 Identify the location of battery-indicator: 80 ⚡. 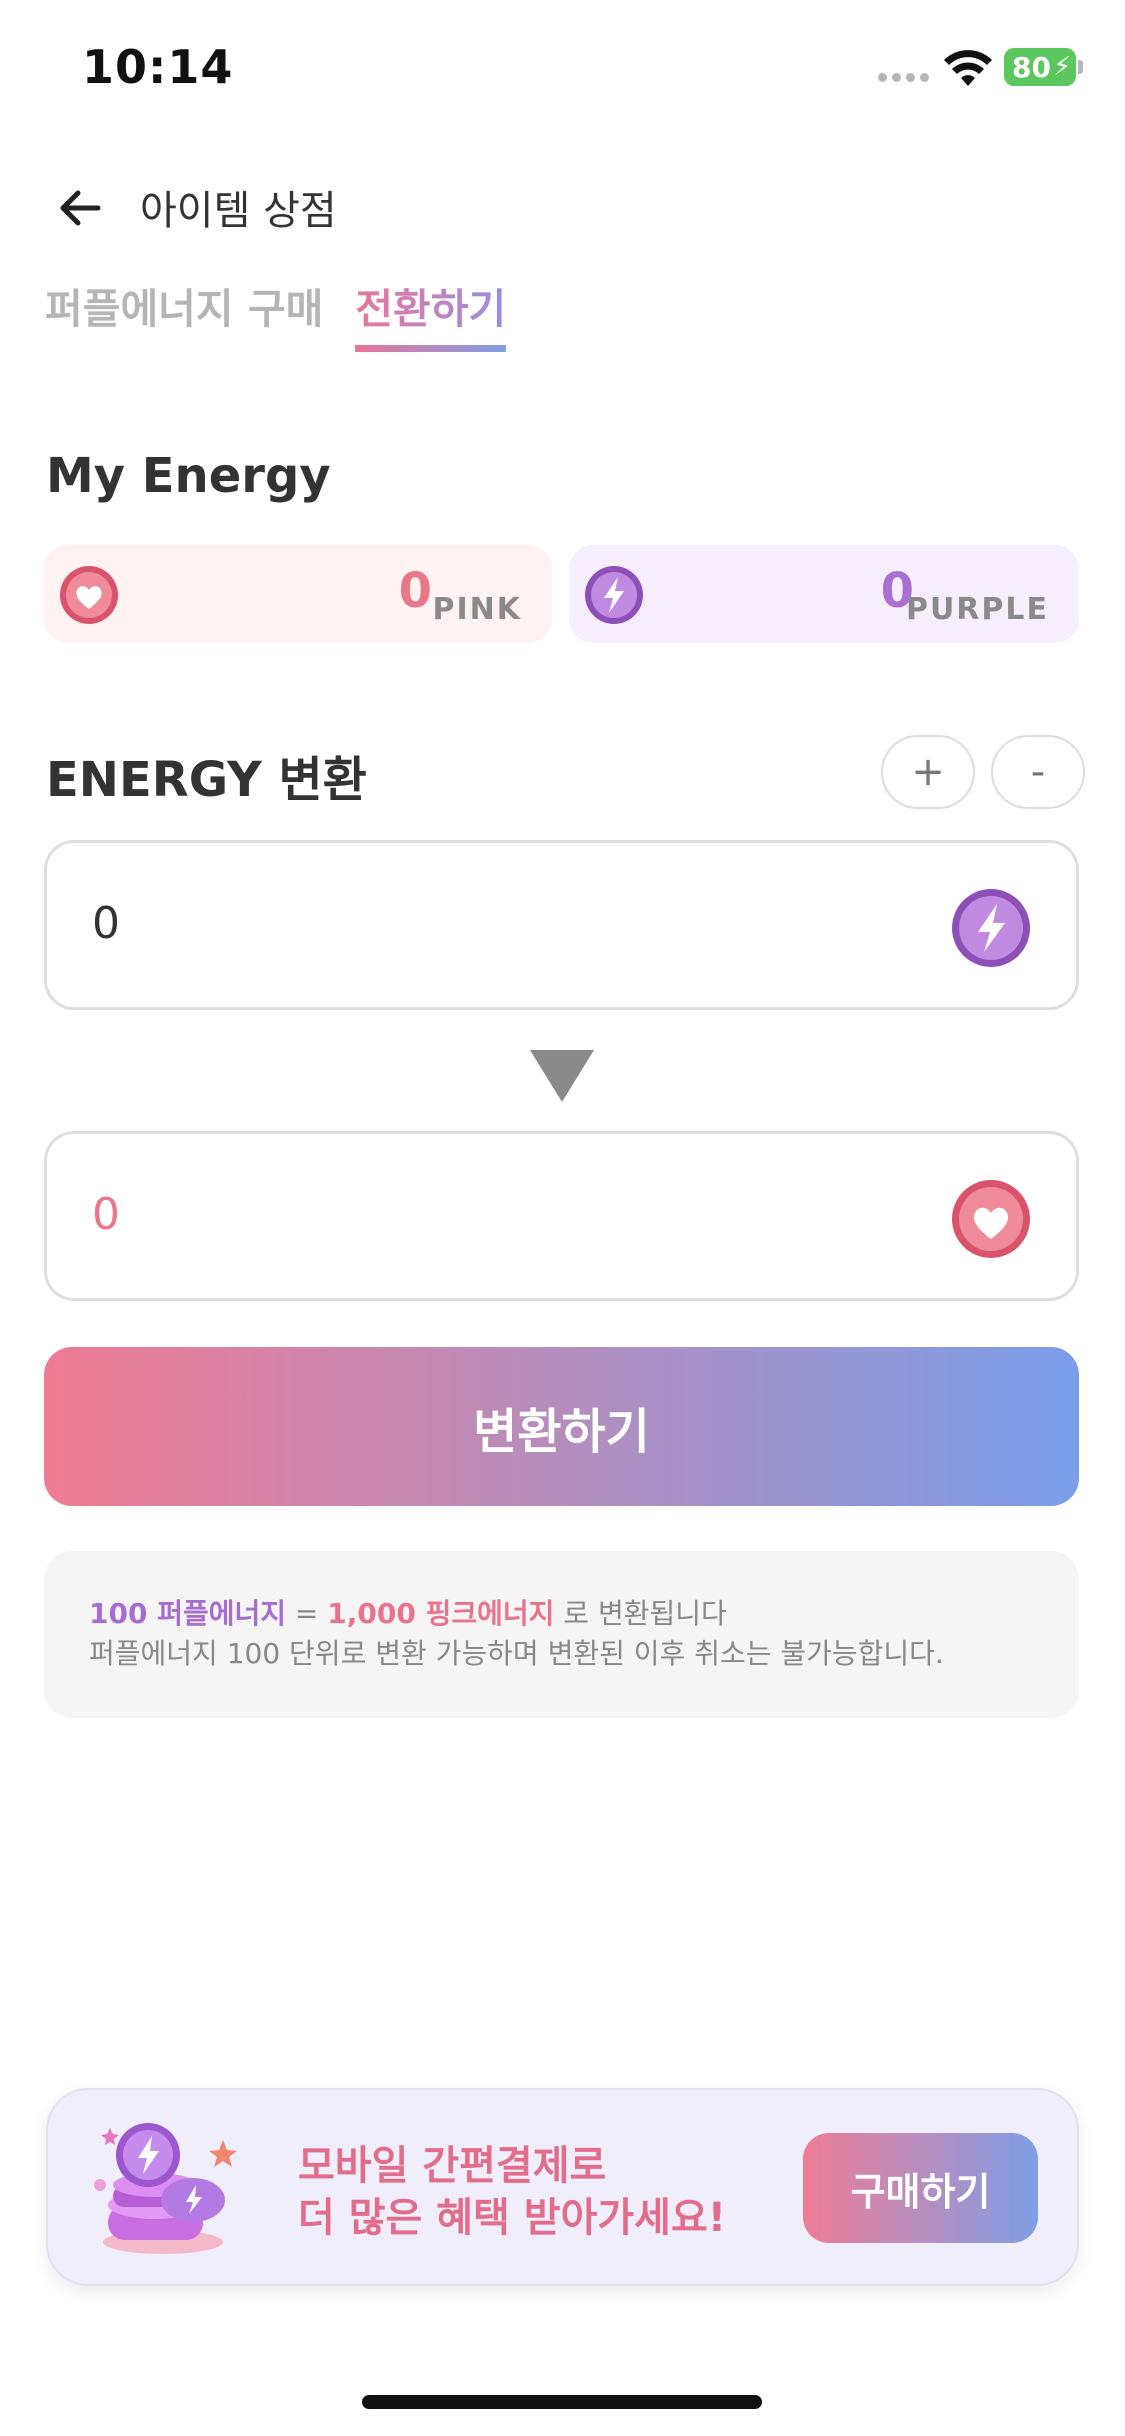
(1040, 67).